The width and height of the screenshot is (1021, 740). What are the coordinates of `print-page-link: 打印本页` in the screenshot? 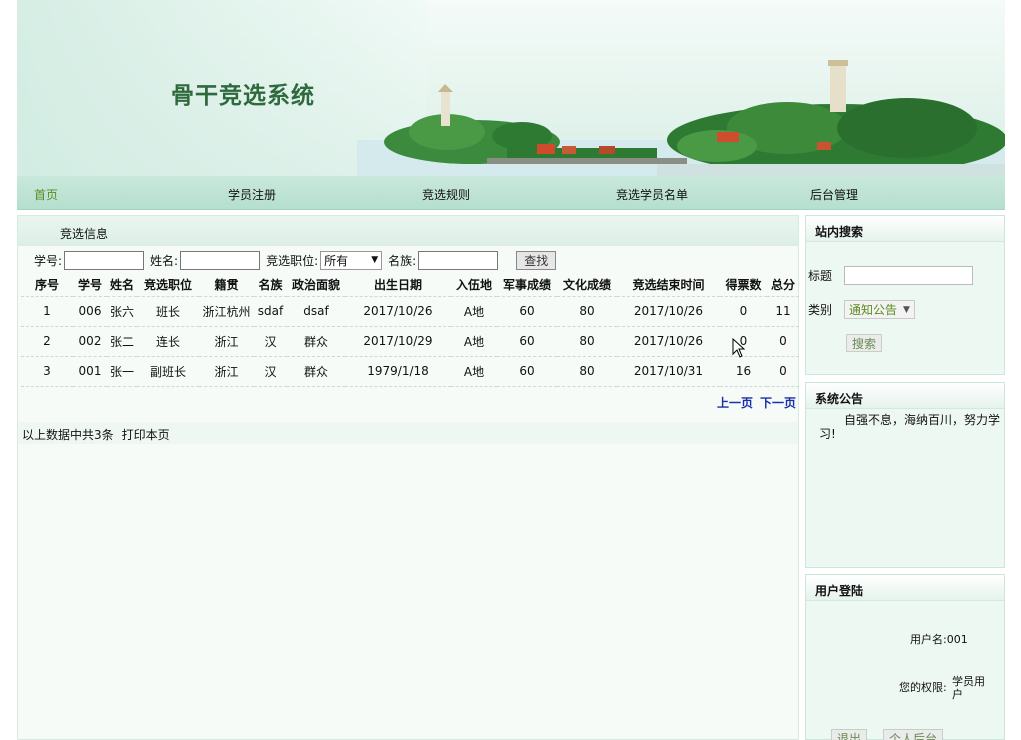 It's located at (146, 434).